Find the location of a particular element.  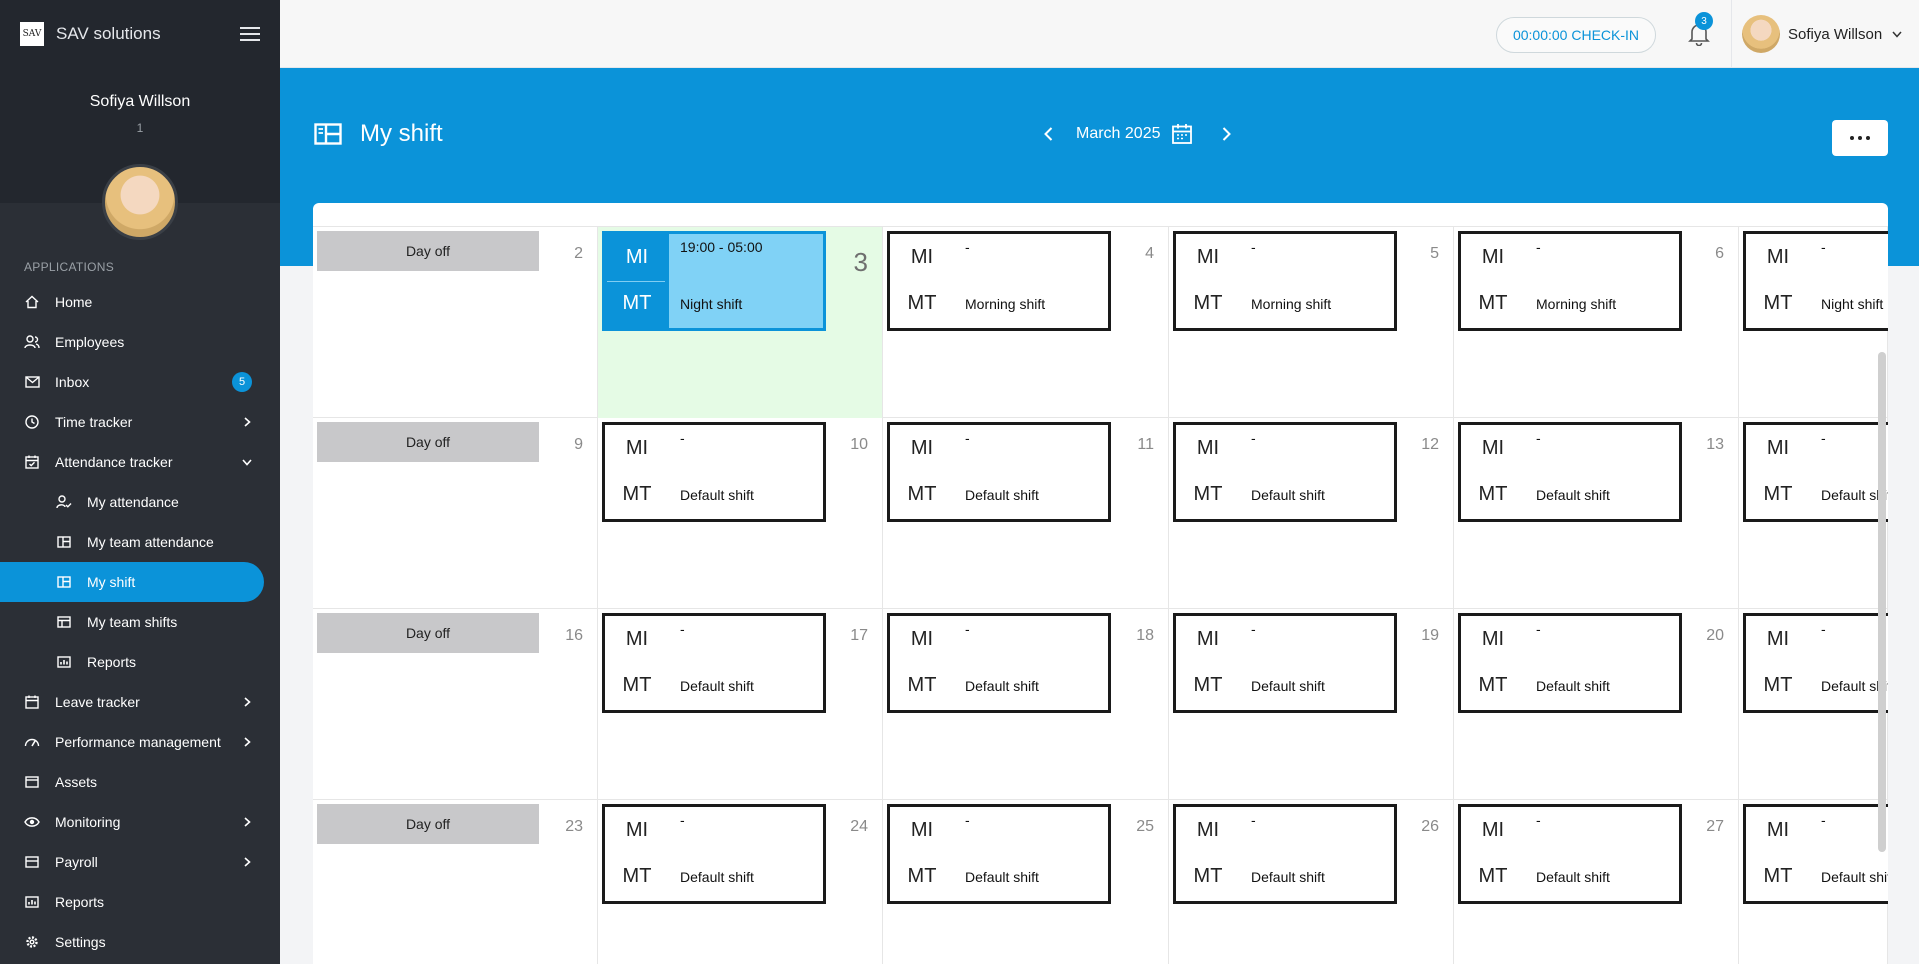

calendar-day-cell: MI MT - Default shift 13 is located at coordinates (1596, 513).